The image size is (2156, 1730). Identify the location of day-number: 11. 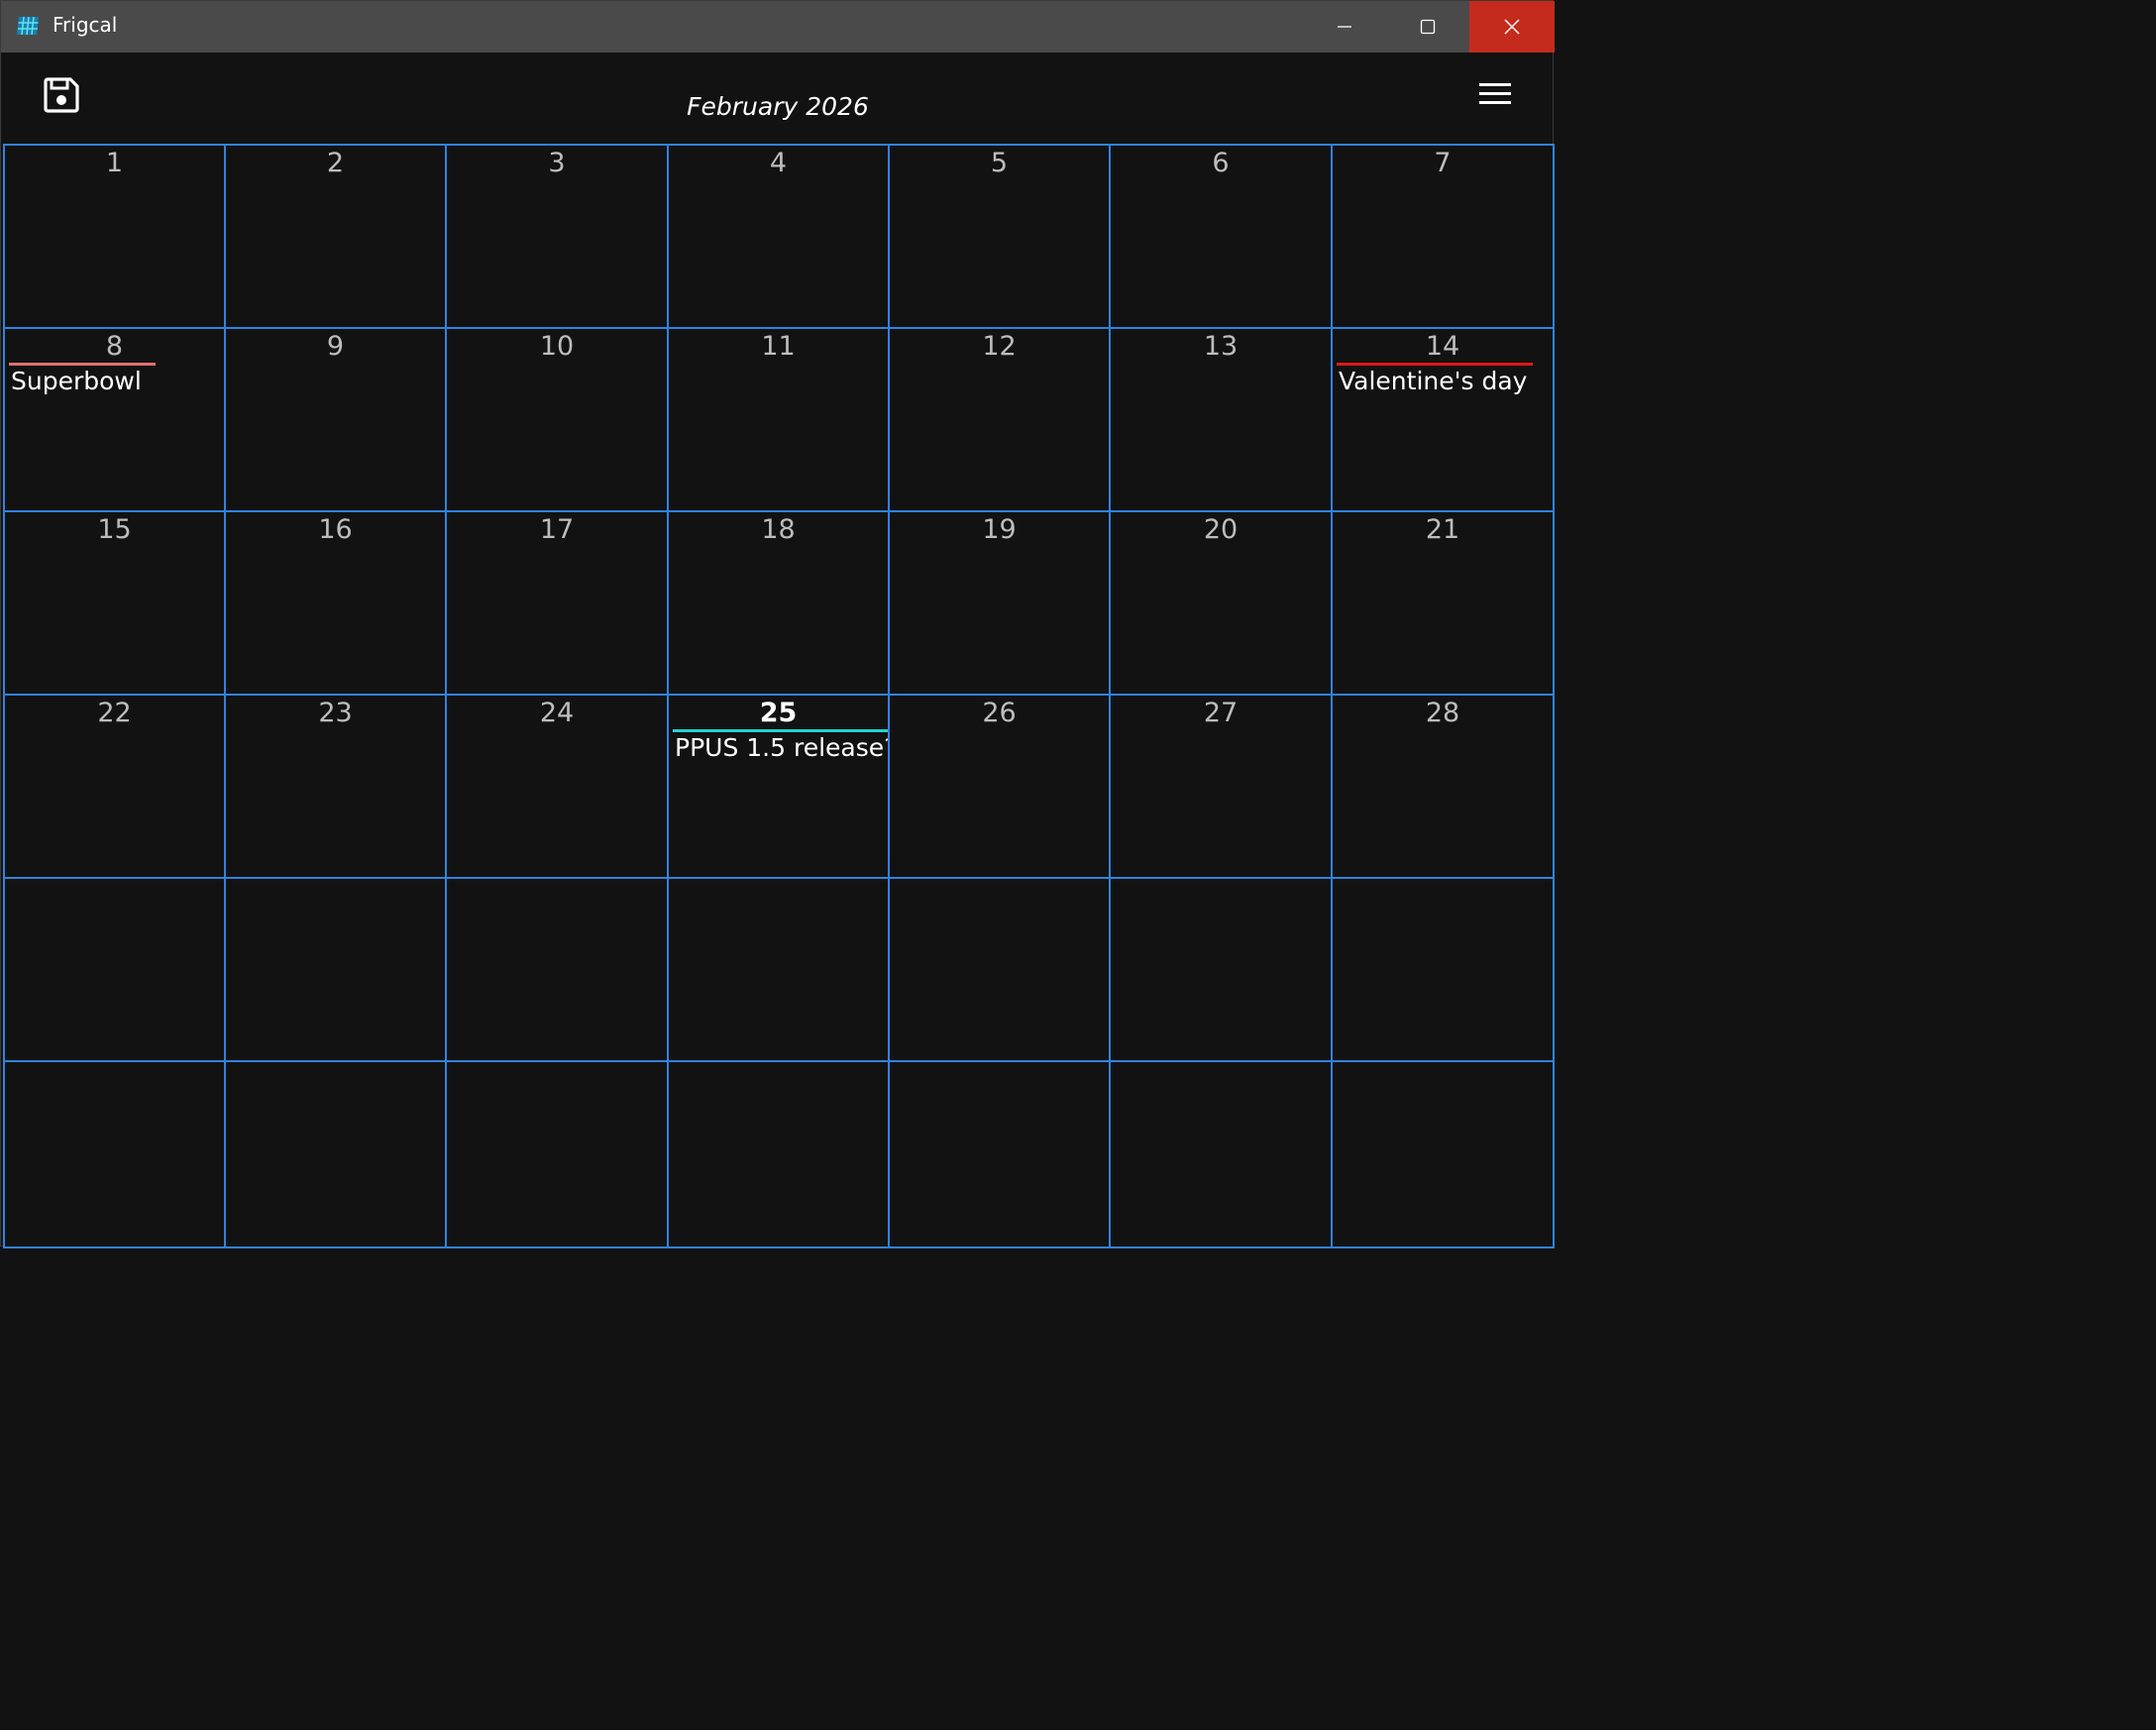
(778, 347).